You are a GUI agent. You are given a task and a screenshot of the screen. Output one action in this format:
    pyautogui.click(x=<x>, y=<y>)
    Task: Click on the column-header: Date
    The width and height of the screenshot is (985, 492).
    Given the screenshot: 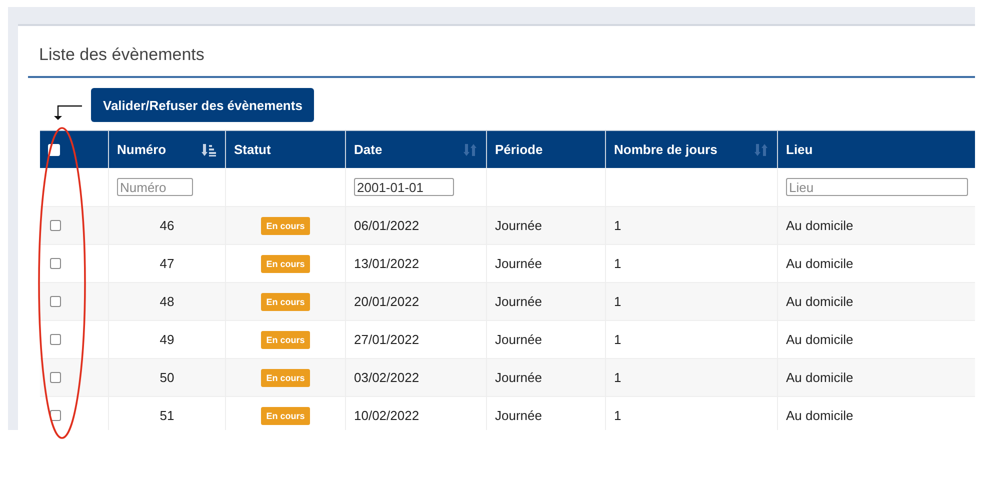 What is the action you would take?
    pyautogui.click(x=368, y=149)
    